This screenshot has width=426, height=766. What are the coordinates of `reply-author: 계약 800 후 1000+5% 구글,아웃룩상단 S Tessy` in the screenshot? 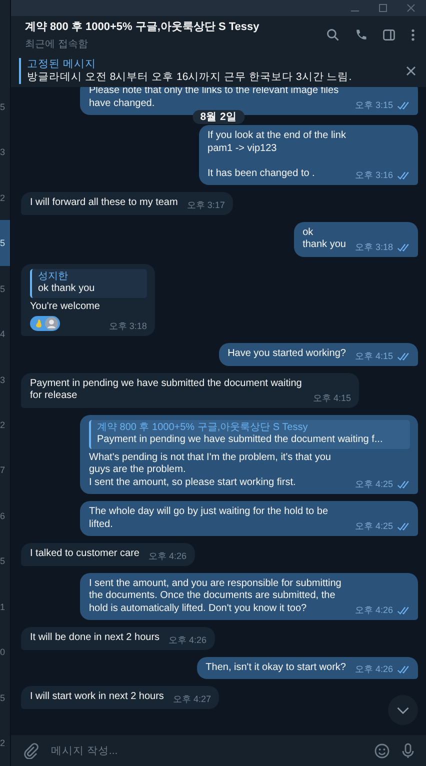 It's located at (203, 428).